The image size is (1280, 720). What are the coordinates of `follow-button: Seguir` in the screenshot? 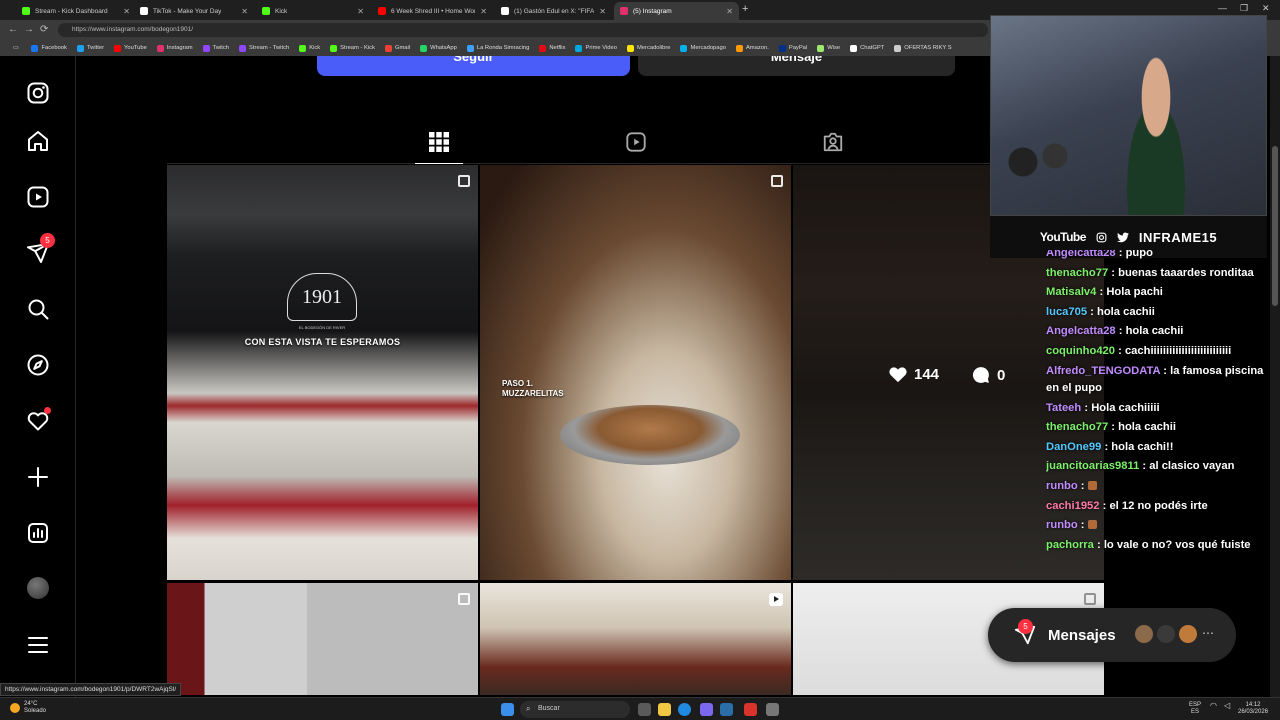 It's located at (473, 66).